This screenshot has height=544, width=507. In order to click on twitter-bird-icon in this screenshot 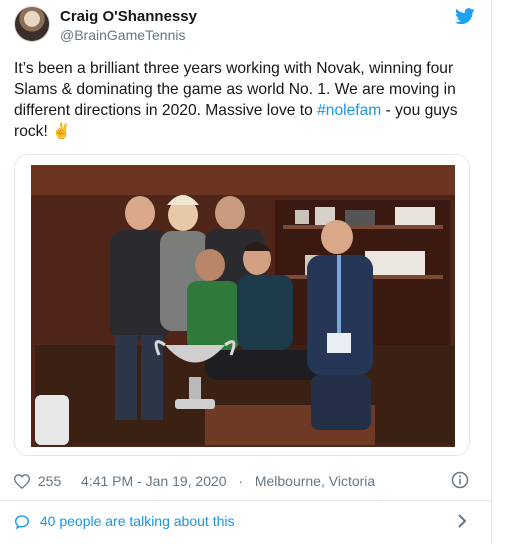, I will do `click(465, 16)`.